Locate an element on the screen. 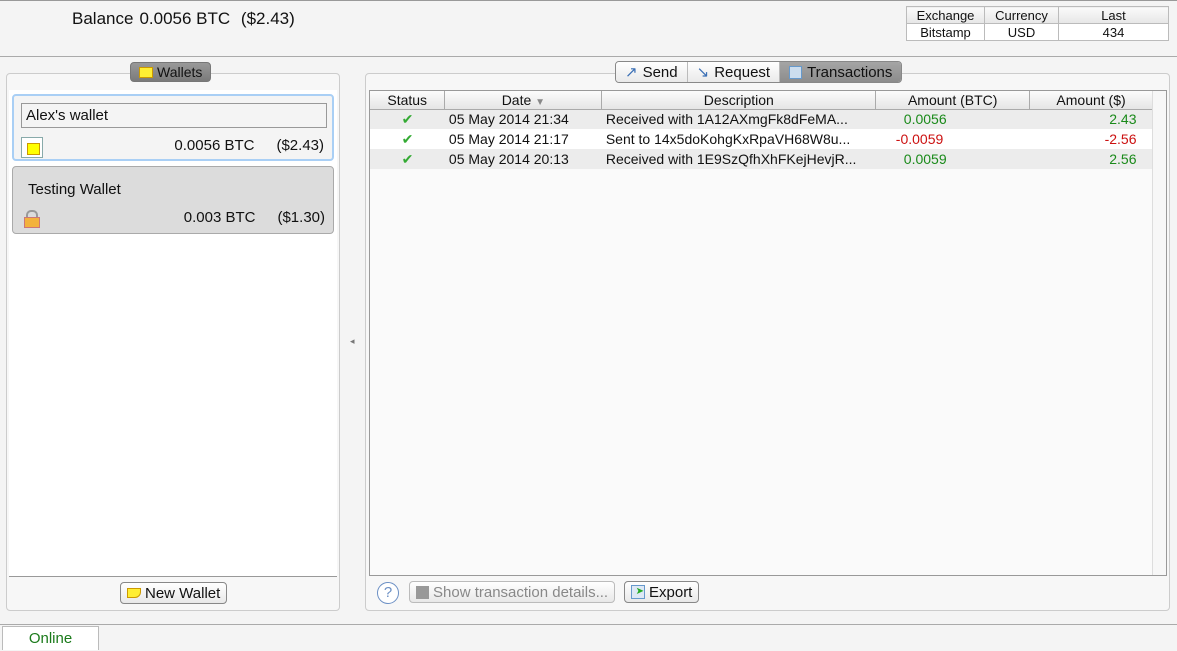 The image size is (1177, 651). vertical-scrollbar is located at coordinates (1159, 333).